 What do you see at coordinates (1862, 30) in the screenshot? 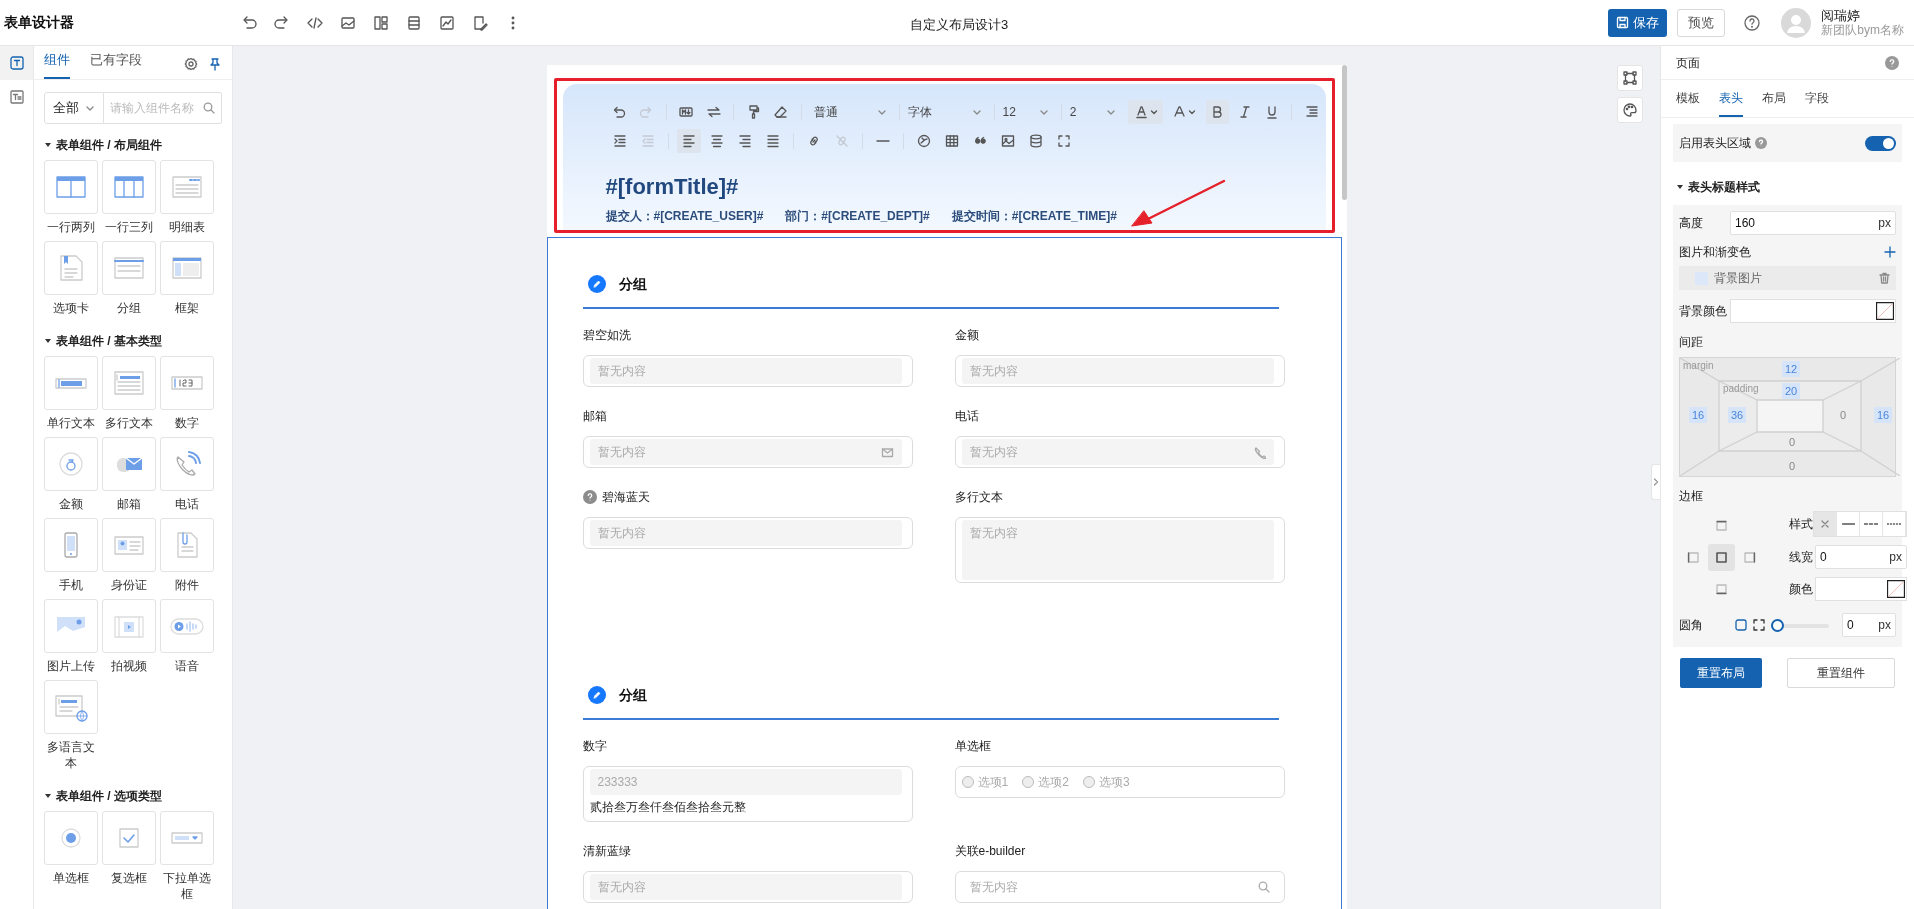
I see `team-name: 新团队bym名称` at bounding box center [1862, 30].